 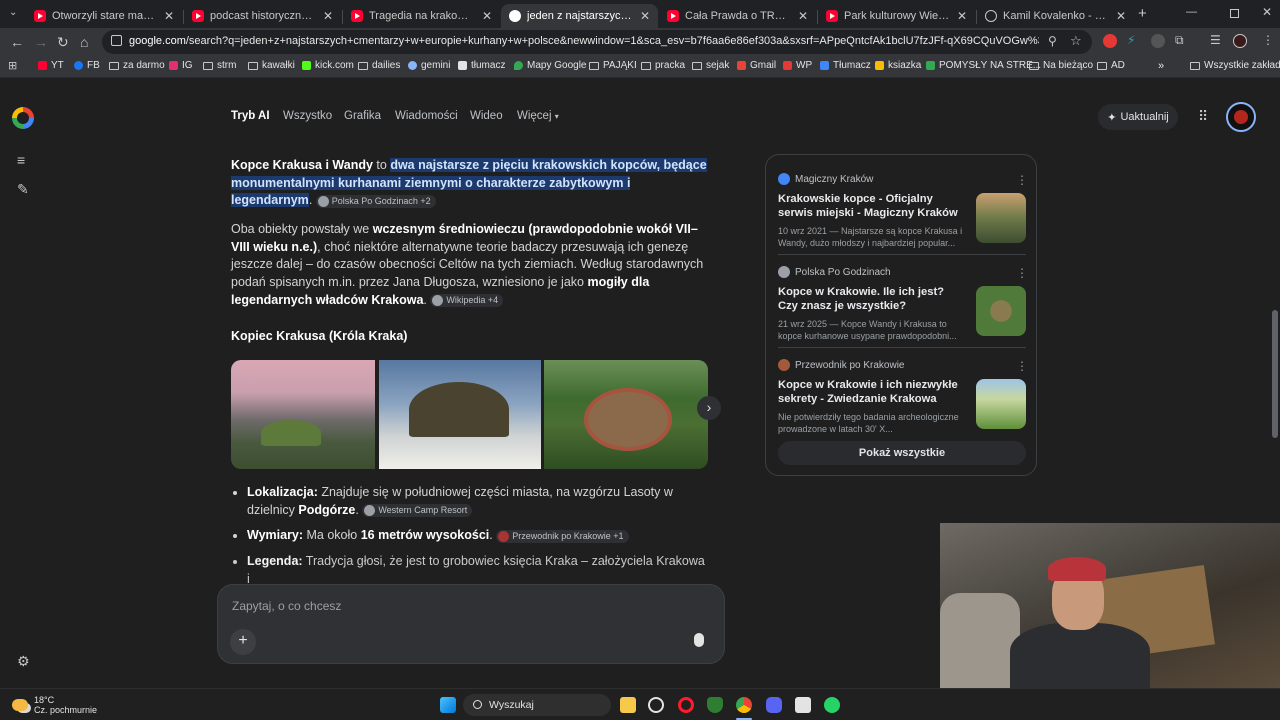 I want to click on bookmark-pracka: pracka, so click(x=663, y=65).